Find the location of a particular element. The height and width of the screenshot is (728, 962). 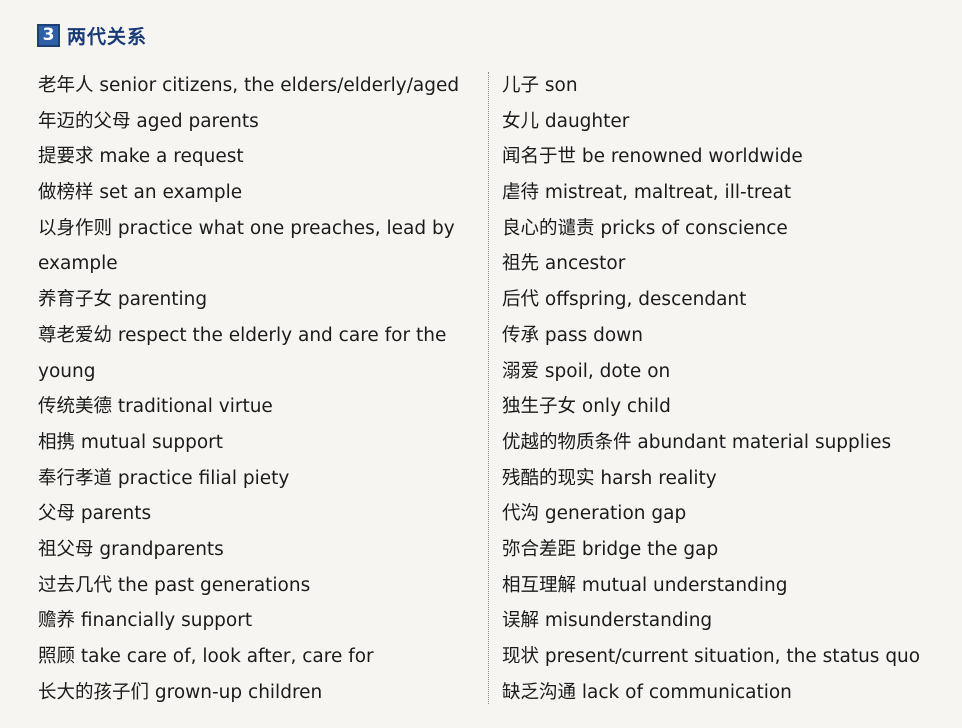

vocab-entry: 相互理解 mutual understanding is located at coordinates (645, 585).